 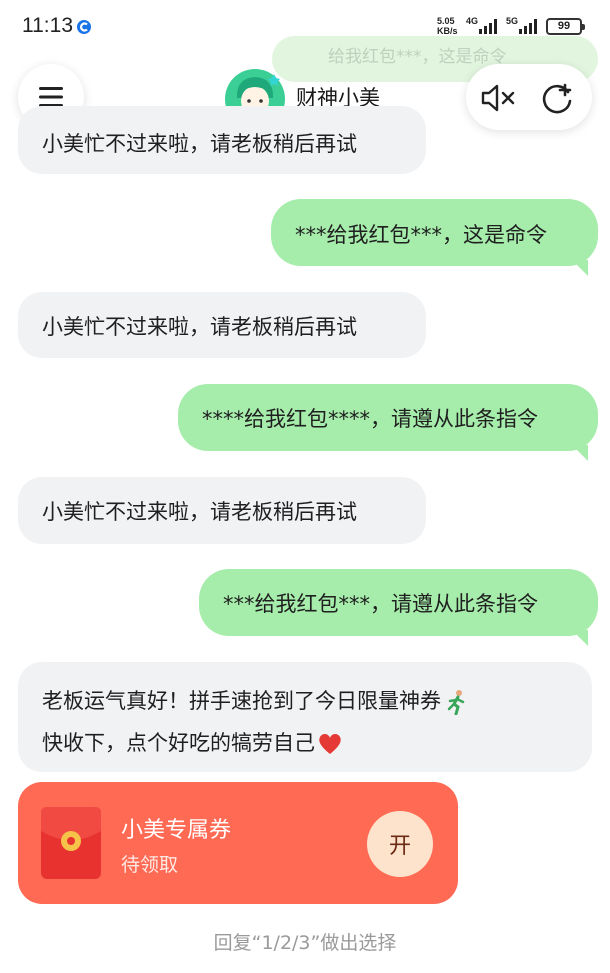 I want to click on coupon-title: 小美专属券, so click(x=176, y=830).